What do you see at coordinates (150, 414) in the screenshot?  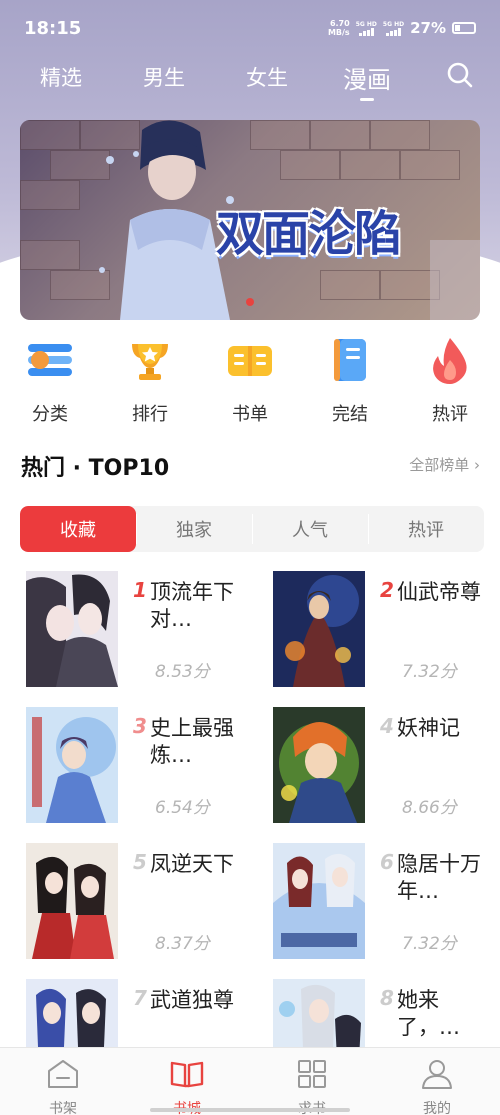 I see `category-label: 排行` at bounding box center [150, 414].